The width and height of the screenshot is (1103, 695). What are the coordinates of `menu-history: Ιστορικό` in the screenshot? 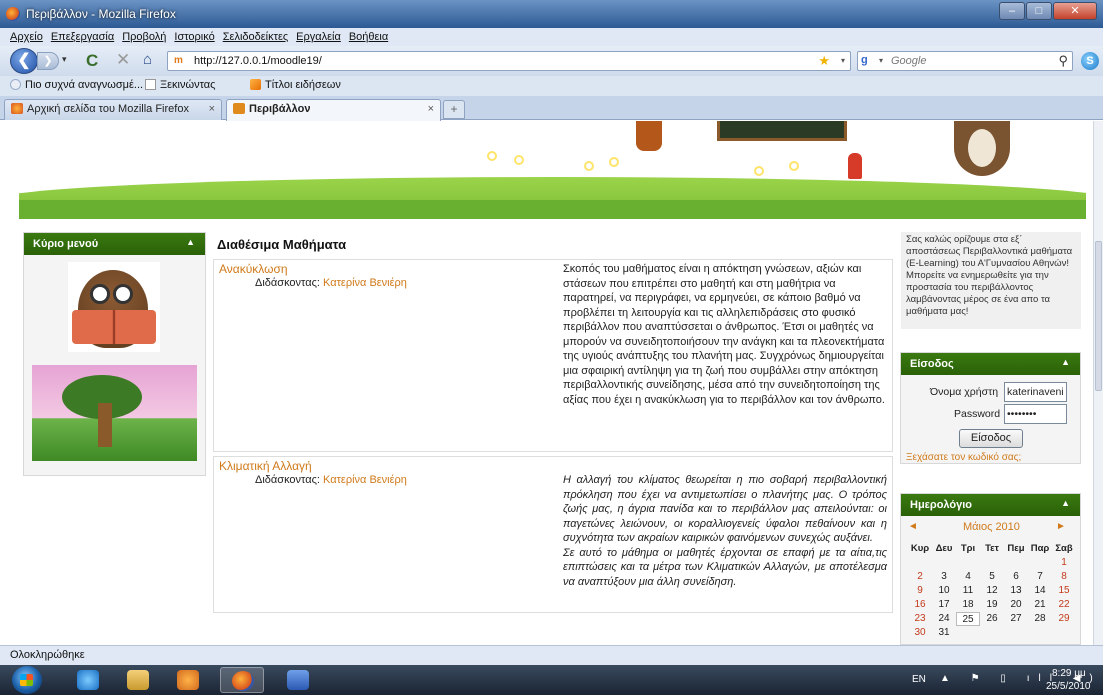 It's located at (194, 35).